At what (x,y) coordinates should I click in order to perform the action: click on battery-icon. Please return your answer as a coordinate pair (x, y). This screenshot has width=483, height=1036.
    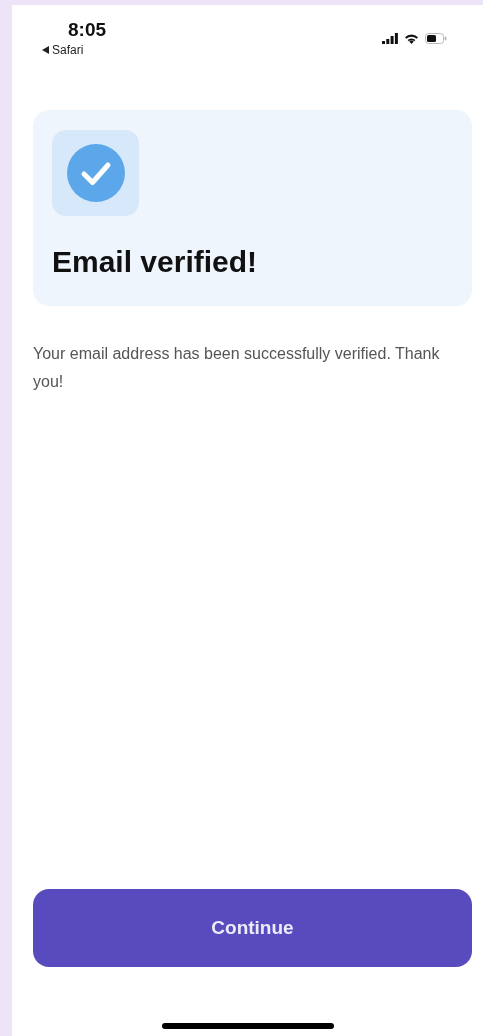
    Looking at the image, I should click on (436, 38).